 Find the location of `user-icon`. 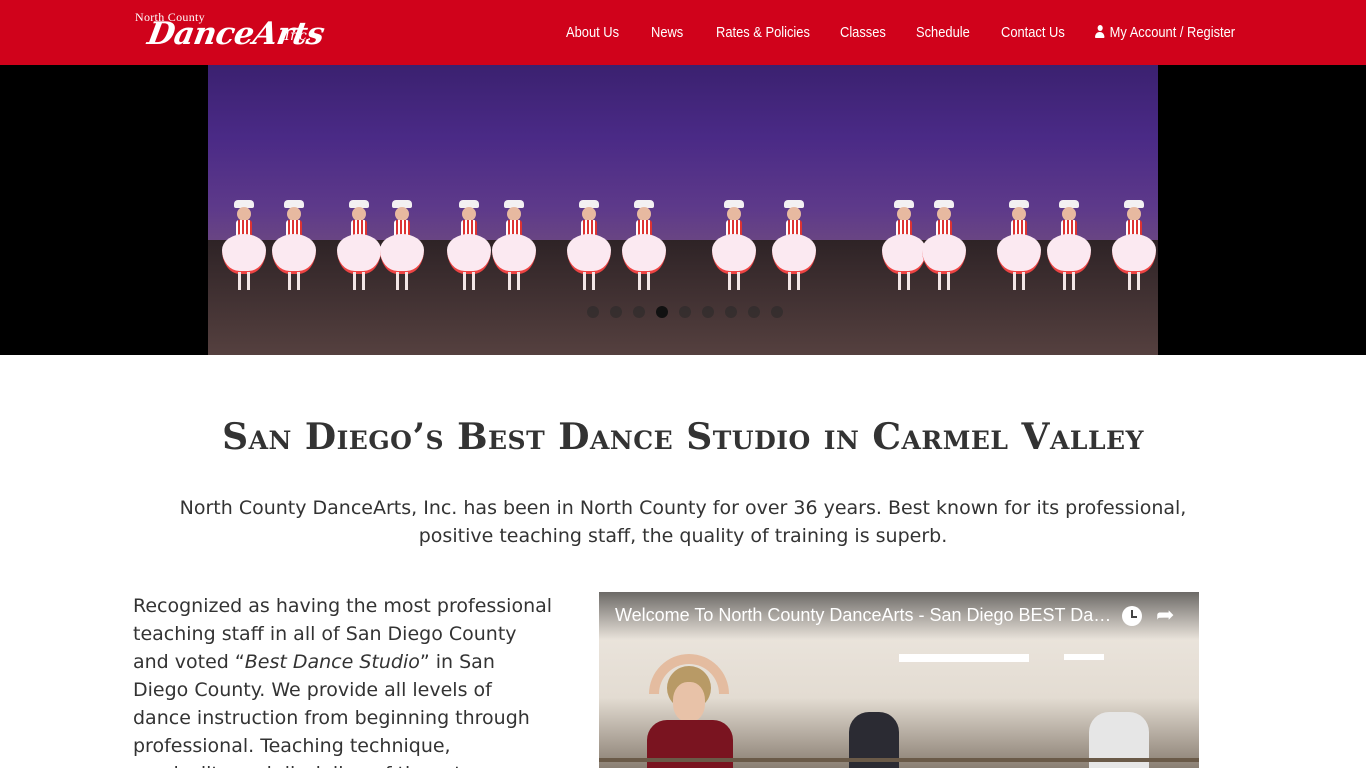

user-icon is located at coordinates (1100, 31).